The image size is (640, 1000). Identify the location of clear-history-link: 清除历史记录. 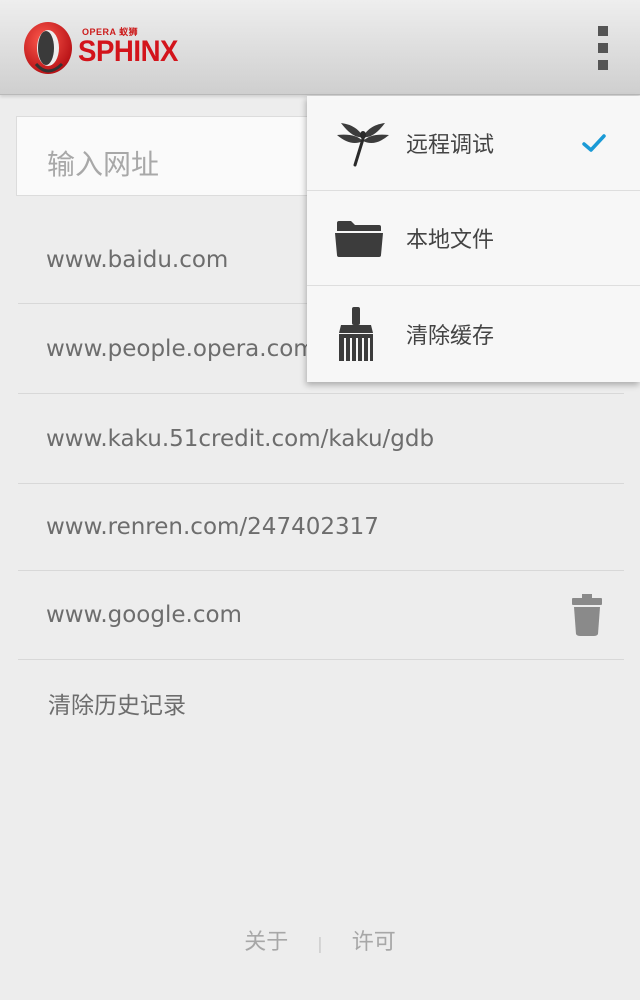
(117, 703).